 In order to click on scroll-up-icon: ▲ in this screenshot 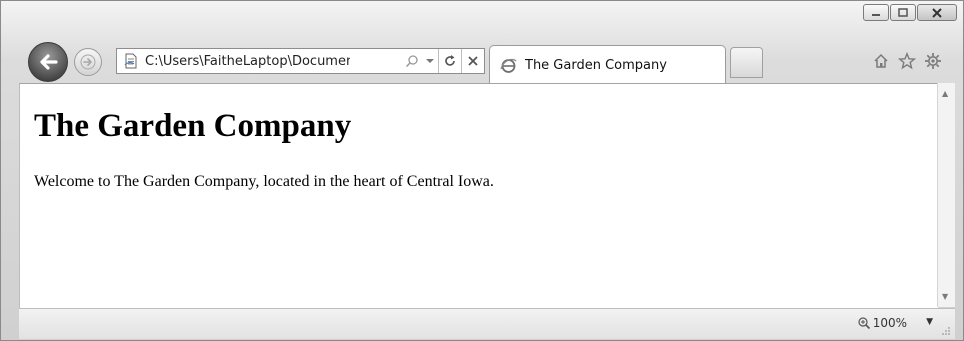, I will do `click(945, 93)`.